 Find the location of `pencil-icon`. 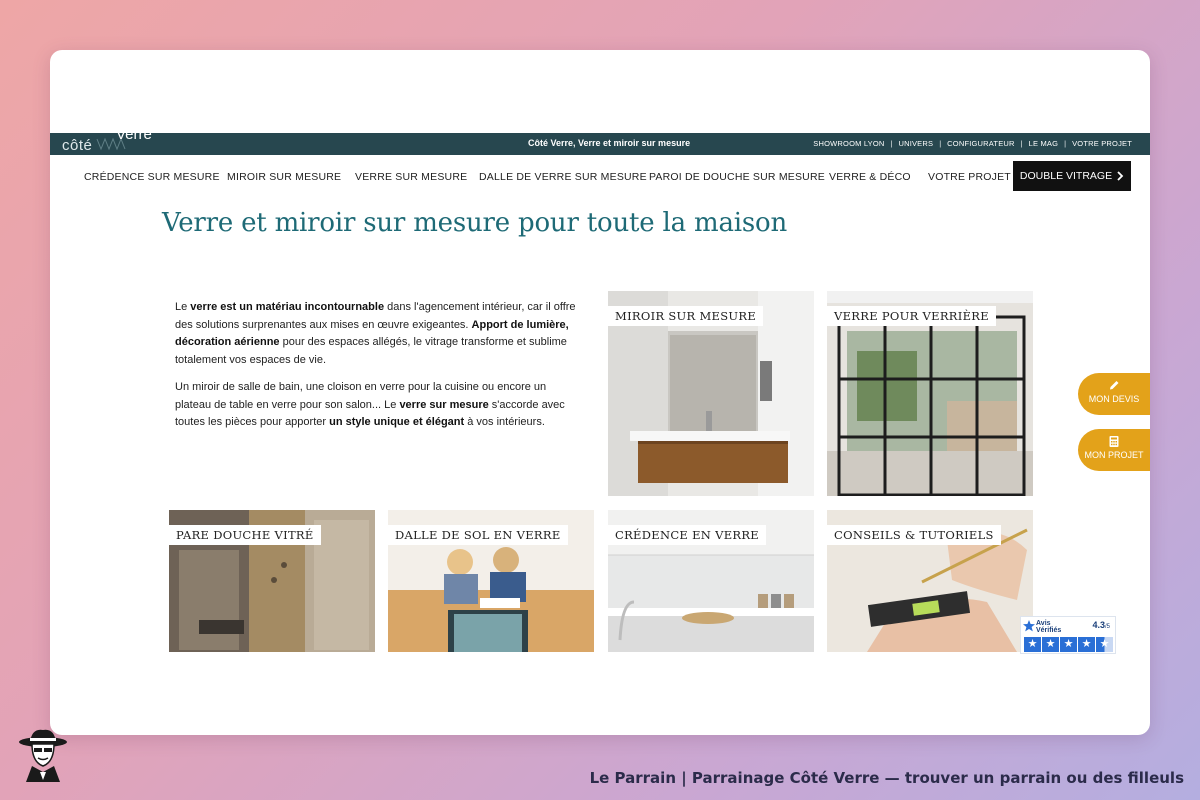

pencil-icon is located at coordinates (1114, 385).